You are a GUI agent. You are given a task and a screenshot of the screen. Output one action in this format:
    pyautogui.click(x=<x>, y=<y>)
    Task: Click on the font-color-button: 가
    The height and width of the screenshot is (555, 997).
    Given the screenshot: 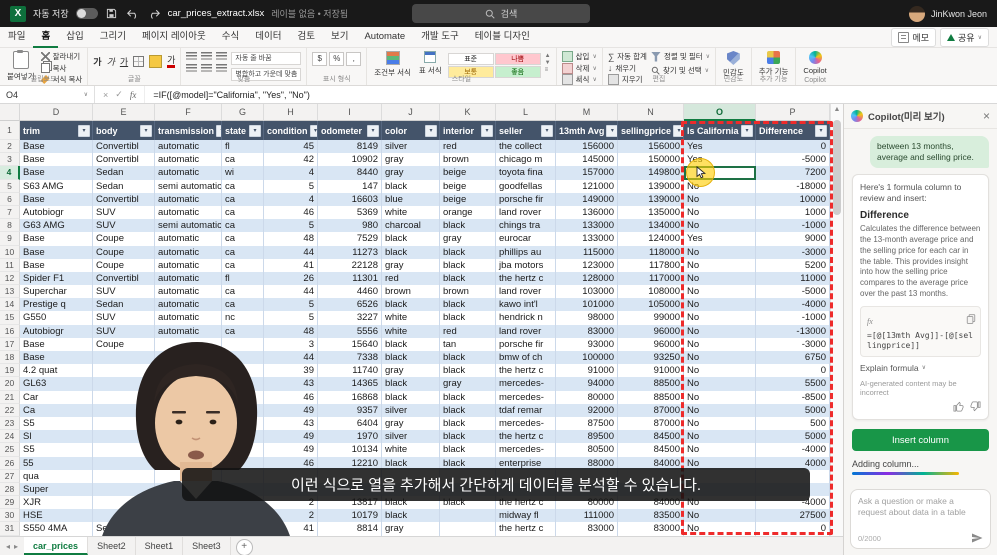 What is the action you would take?
    pyautogui.click(x=171, y=61)
    